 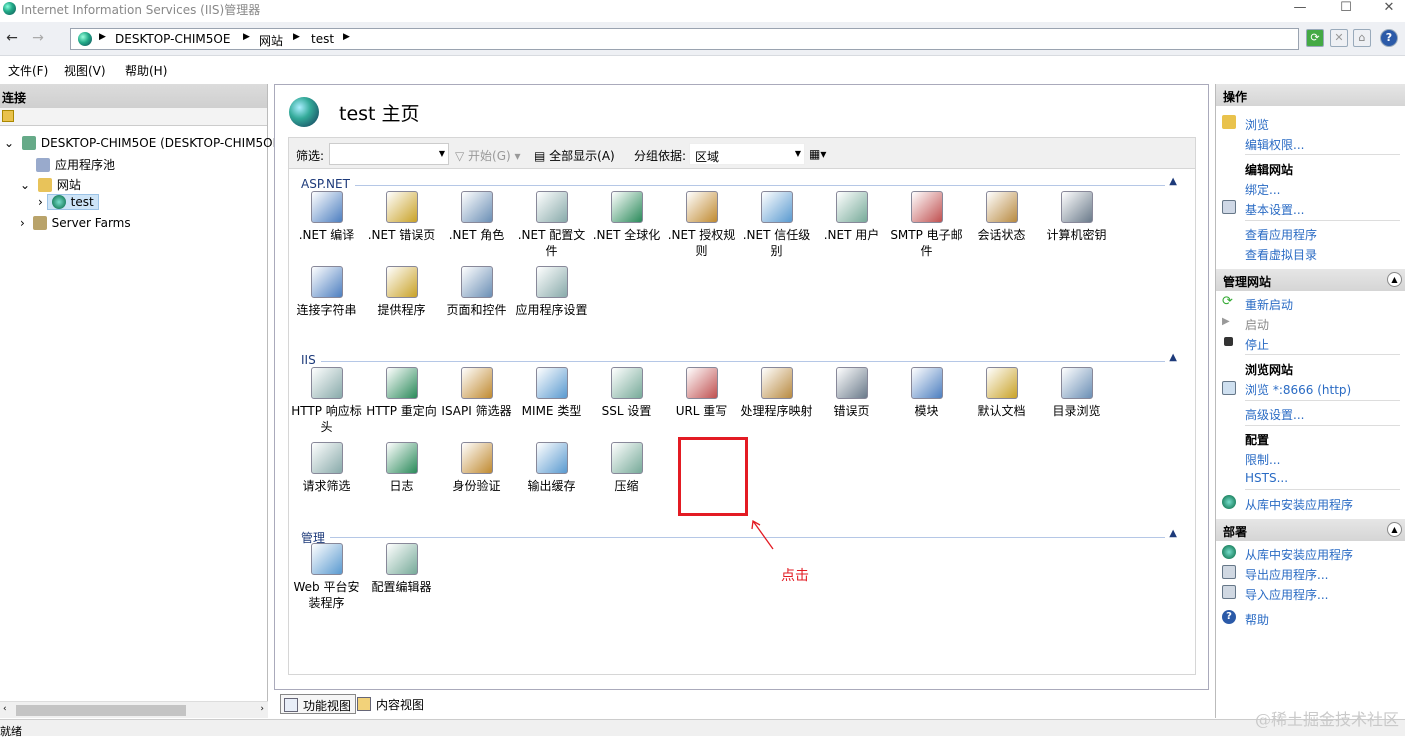 I want to click on scroll-left-icon: ‹, so click(x=5, y=709).